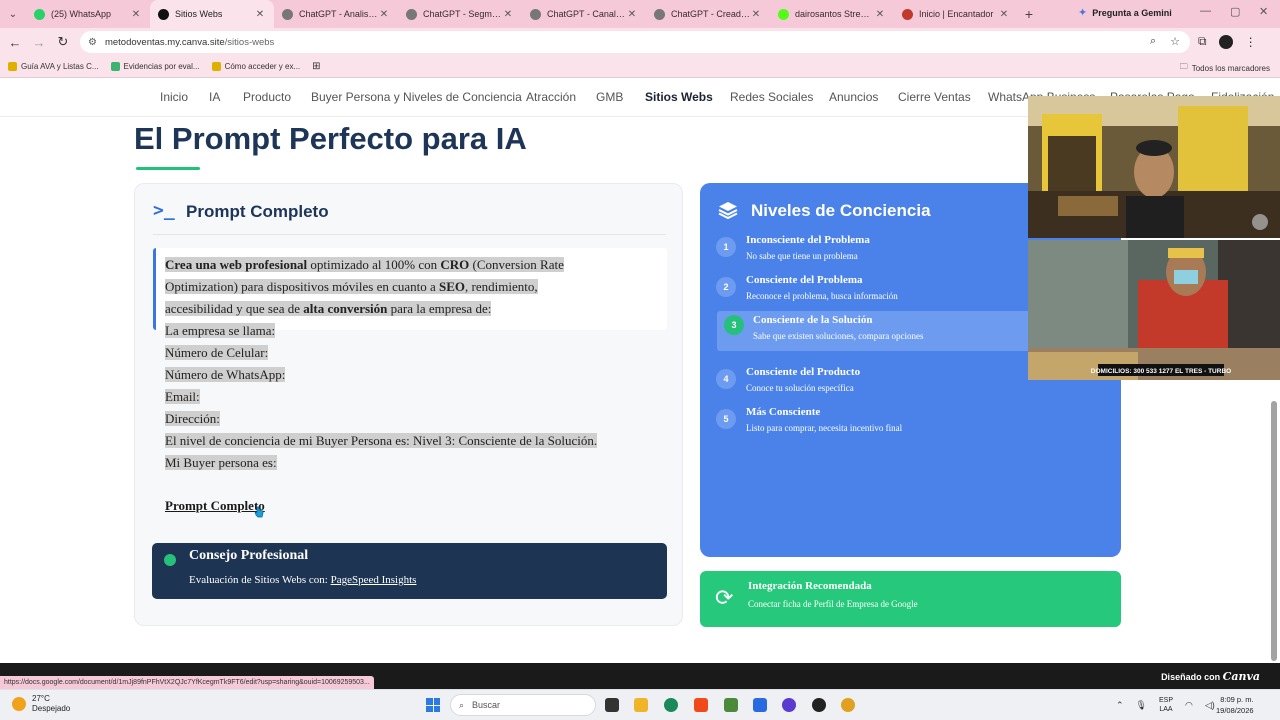  Describe the element at coordinates (214, 97) in the screenshot. I see `nav-item: IA` at that location.